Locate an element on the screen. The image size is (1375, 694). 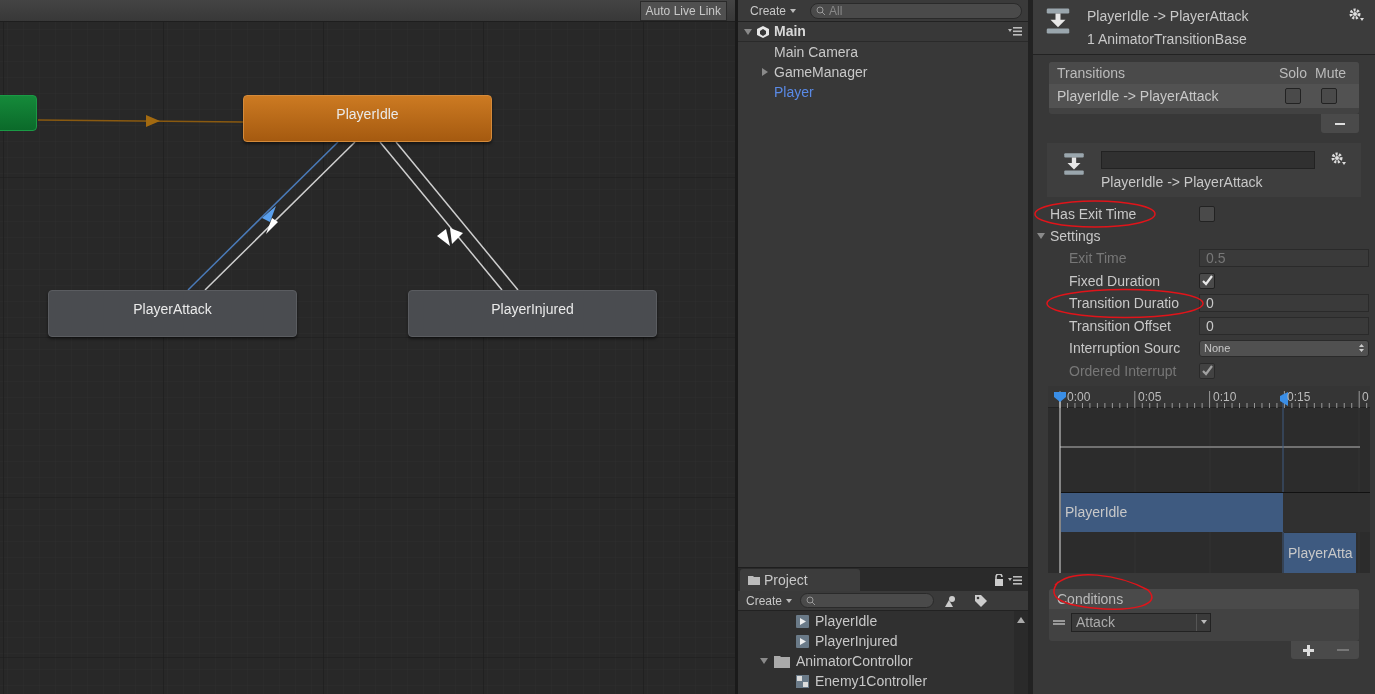
state-node: PlayerInjured is located at coordinates (532, 313).